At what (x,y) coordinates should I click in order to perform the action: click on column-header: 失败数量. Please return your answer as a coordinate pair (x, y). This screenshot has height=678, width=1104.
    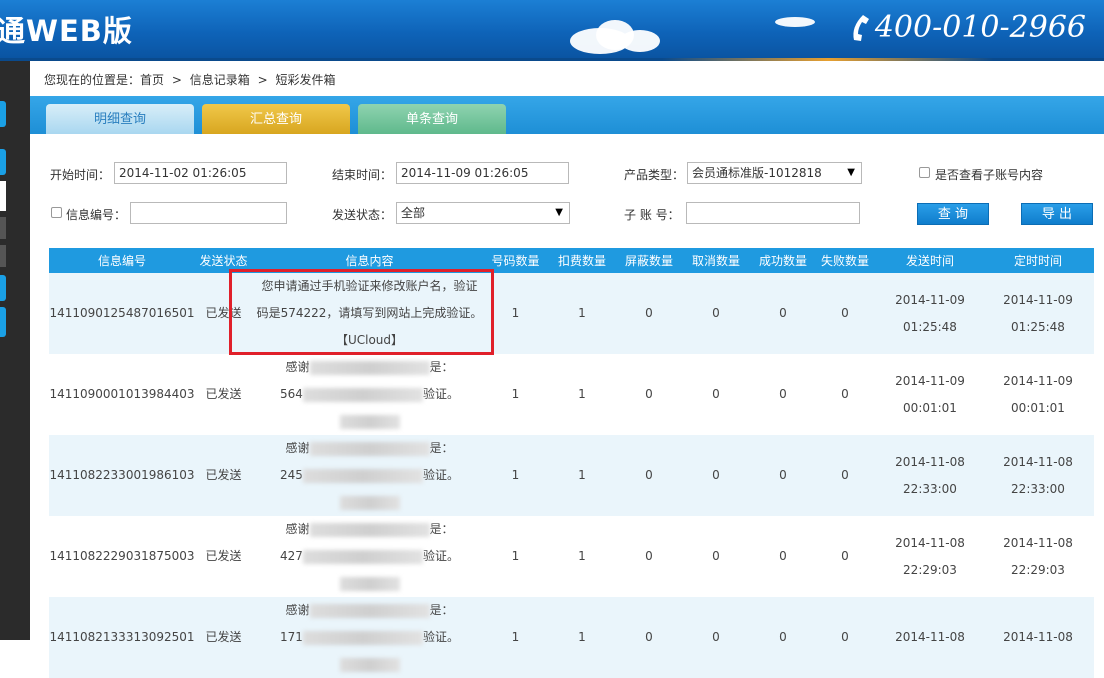
    Looking at the image, I should click on (845, 260).